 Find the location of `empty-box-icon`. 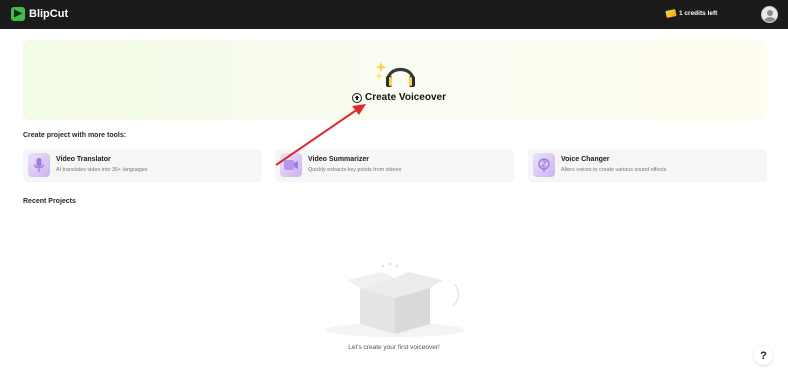

empty-box-icon is located at coordinates (395, 299).